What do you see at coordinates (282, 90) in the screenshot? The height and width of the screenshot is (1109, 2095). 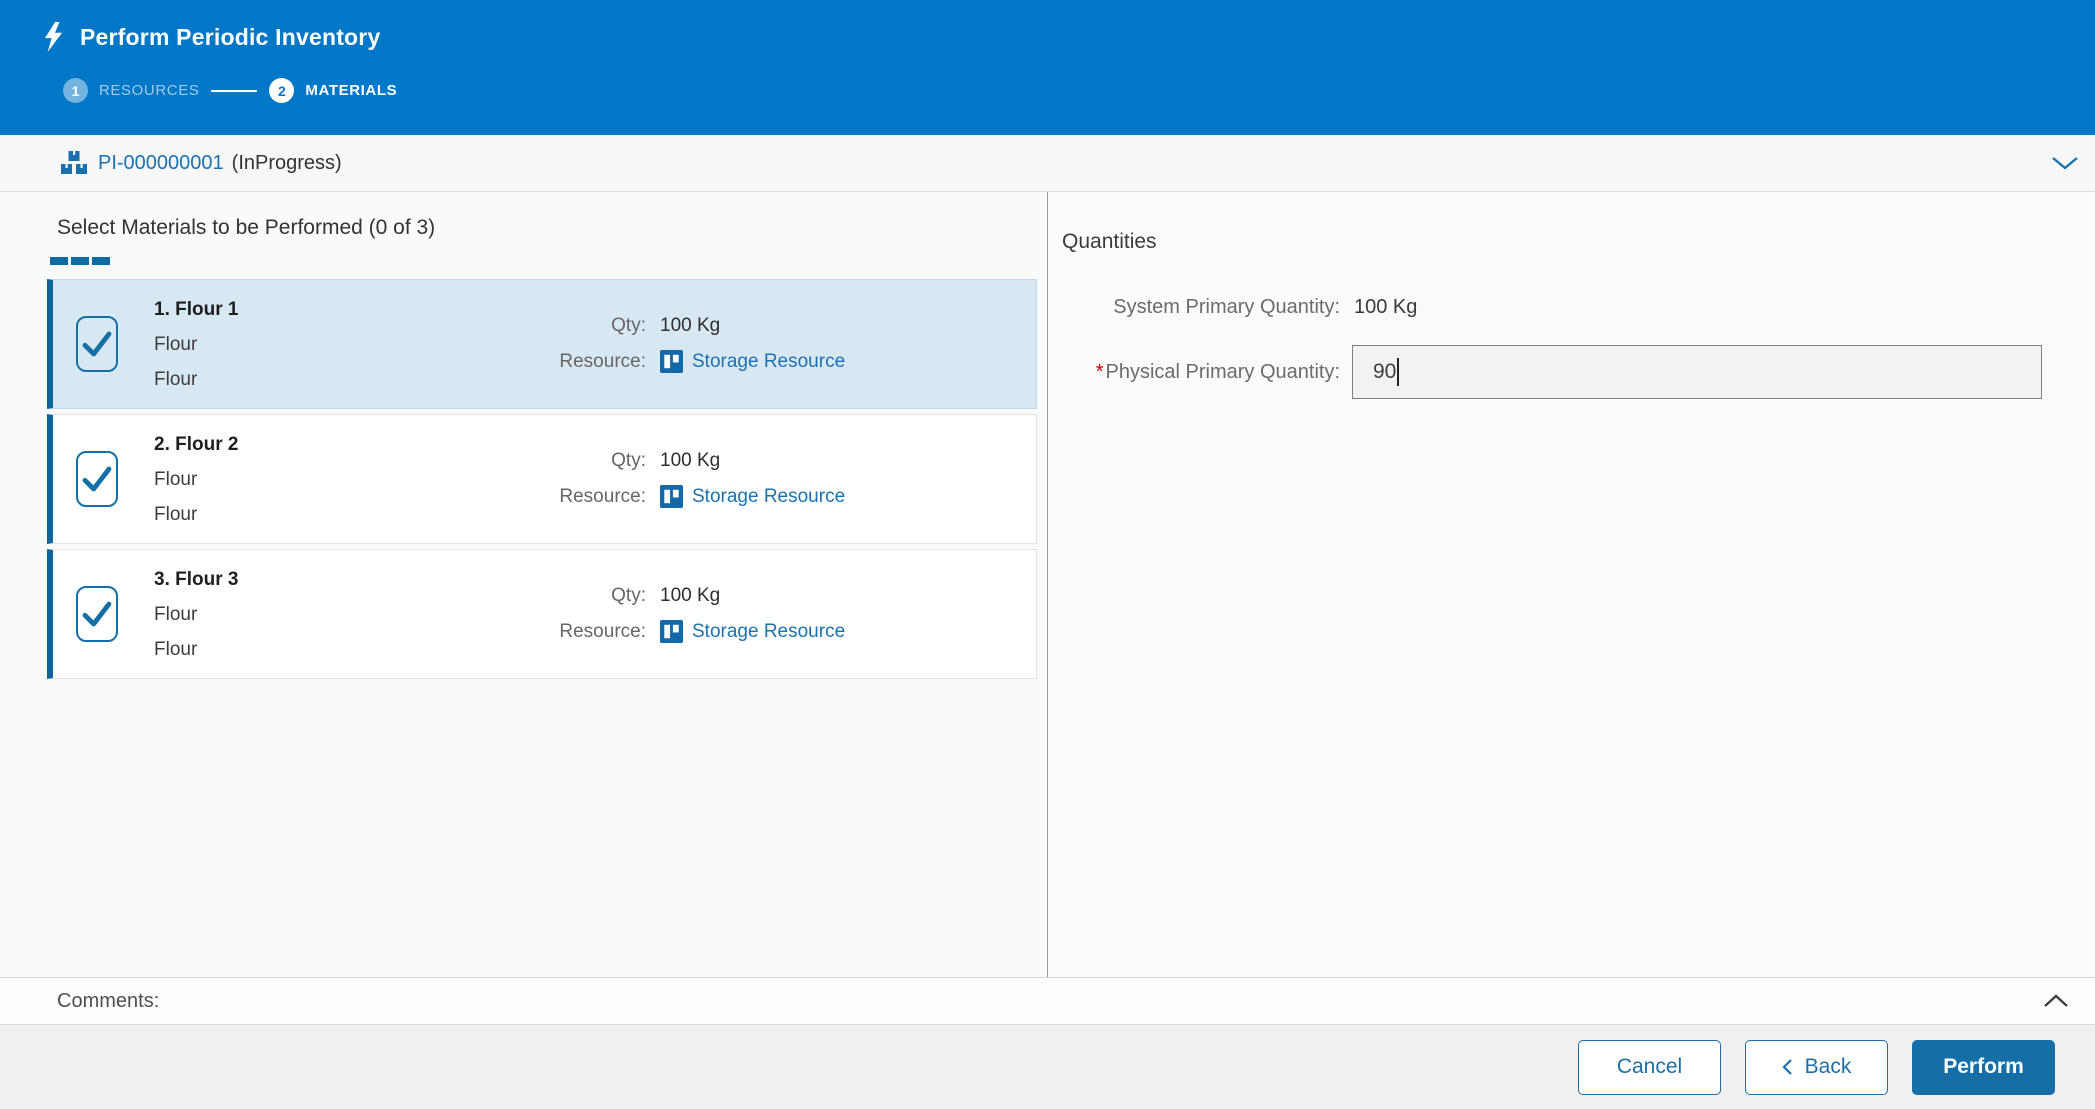 I see `step-number: 2` at bounding box center [282, 90].